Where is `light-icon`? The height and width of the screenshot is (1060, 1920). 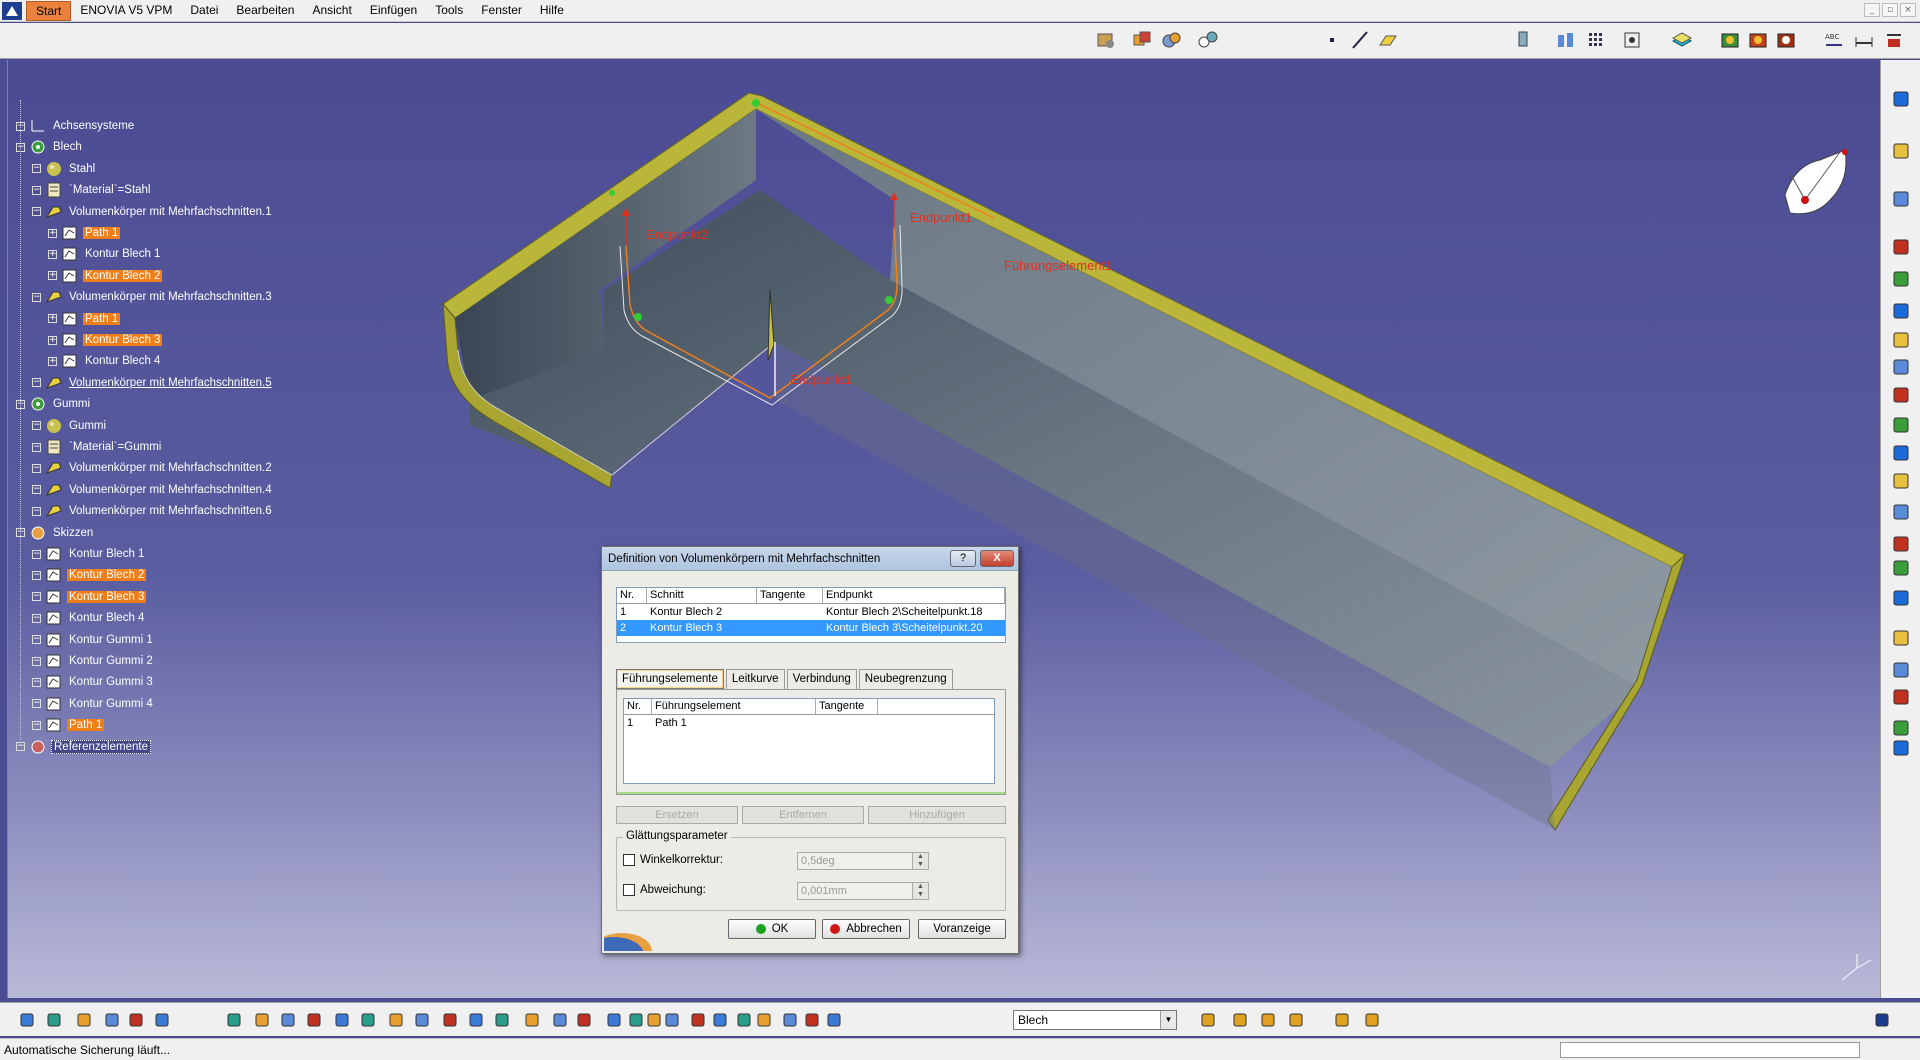 light-icon is located at coordinates (84, 1020).